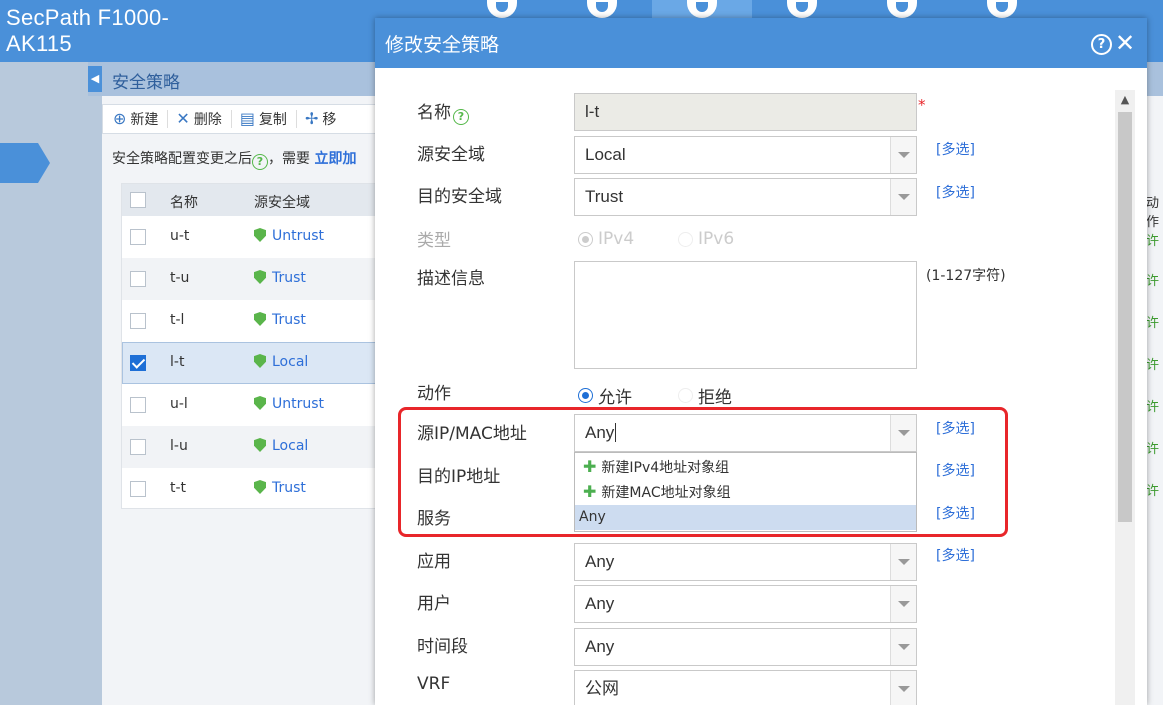  What do you see at coordinates (745, 315) in the screenshot?
I see `description-textarea` at bounding box center [745, 315].